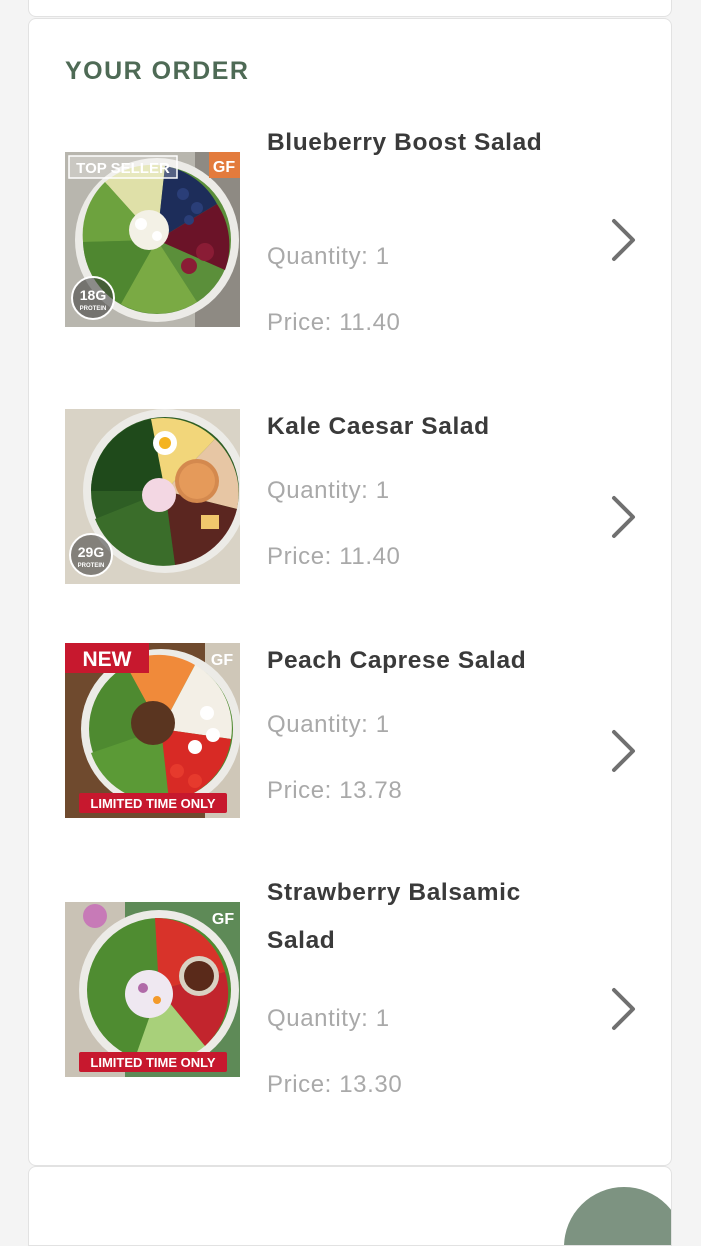 This screenshot has height=1246, width=701. Describe the element at coordinates (152, 989) in the screenshot. I see `item-image: GF LIMITED TIME ONLY` at that location.